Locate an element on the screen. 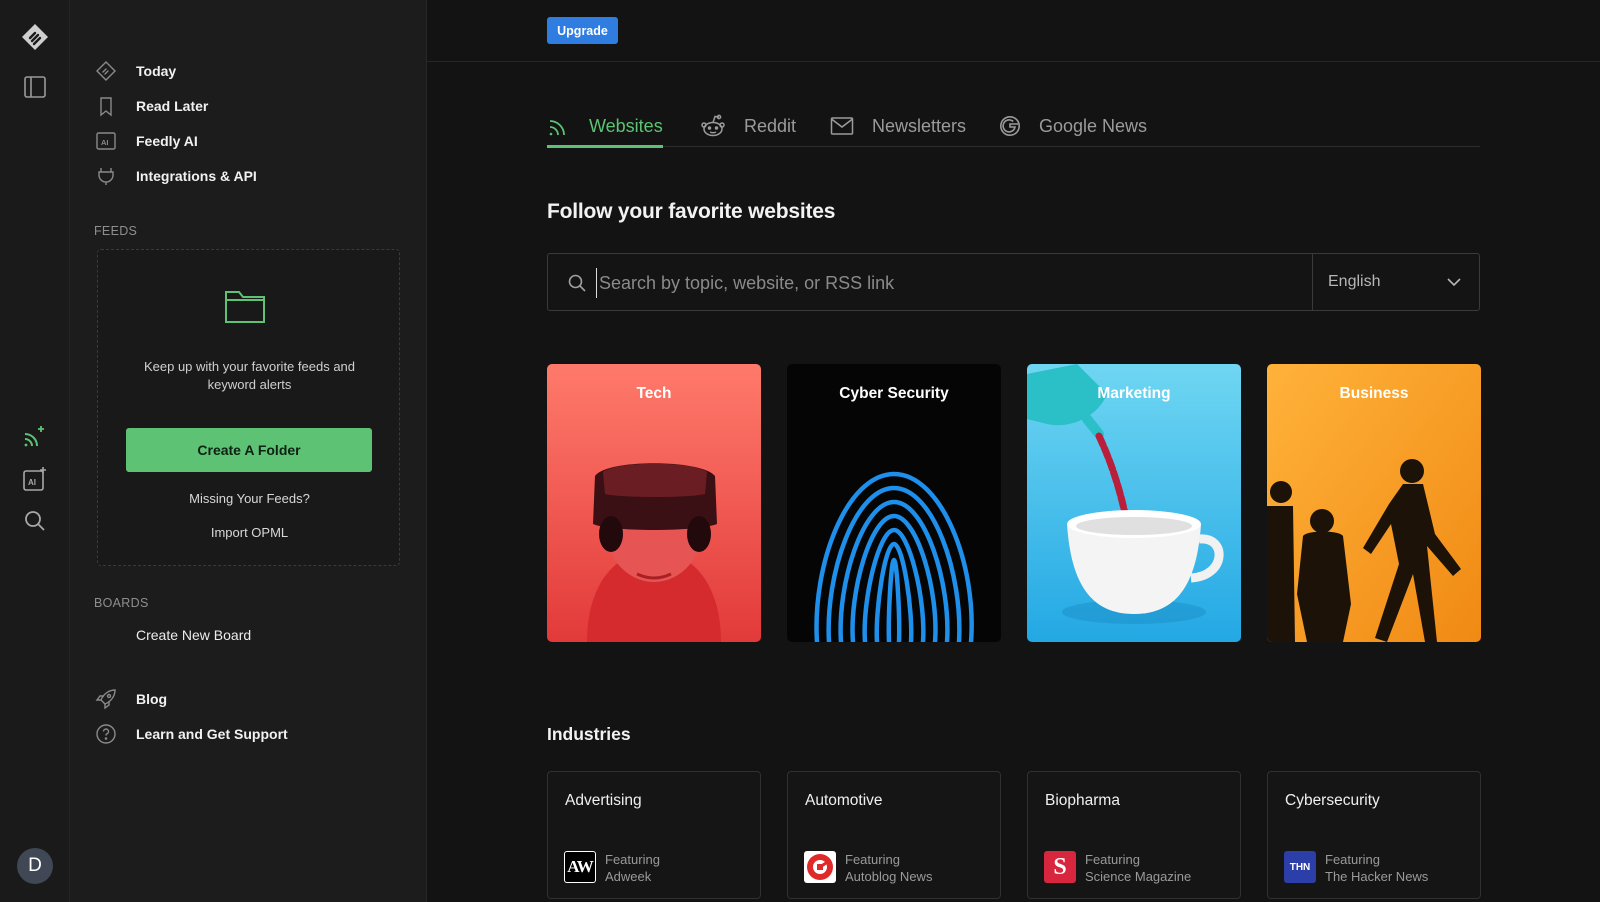  industry-card-biopharma: Biopharma S Featuring Science Magazine is located at coordinates (1134, 835).